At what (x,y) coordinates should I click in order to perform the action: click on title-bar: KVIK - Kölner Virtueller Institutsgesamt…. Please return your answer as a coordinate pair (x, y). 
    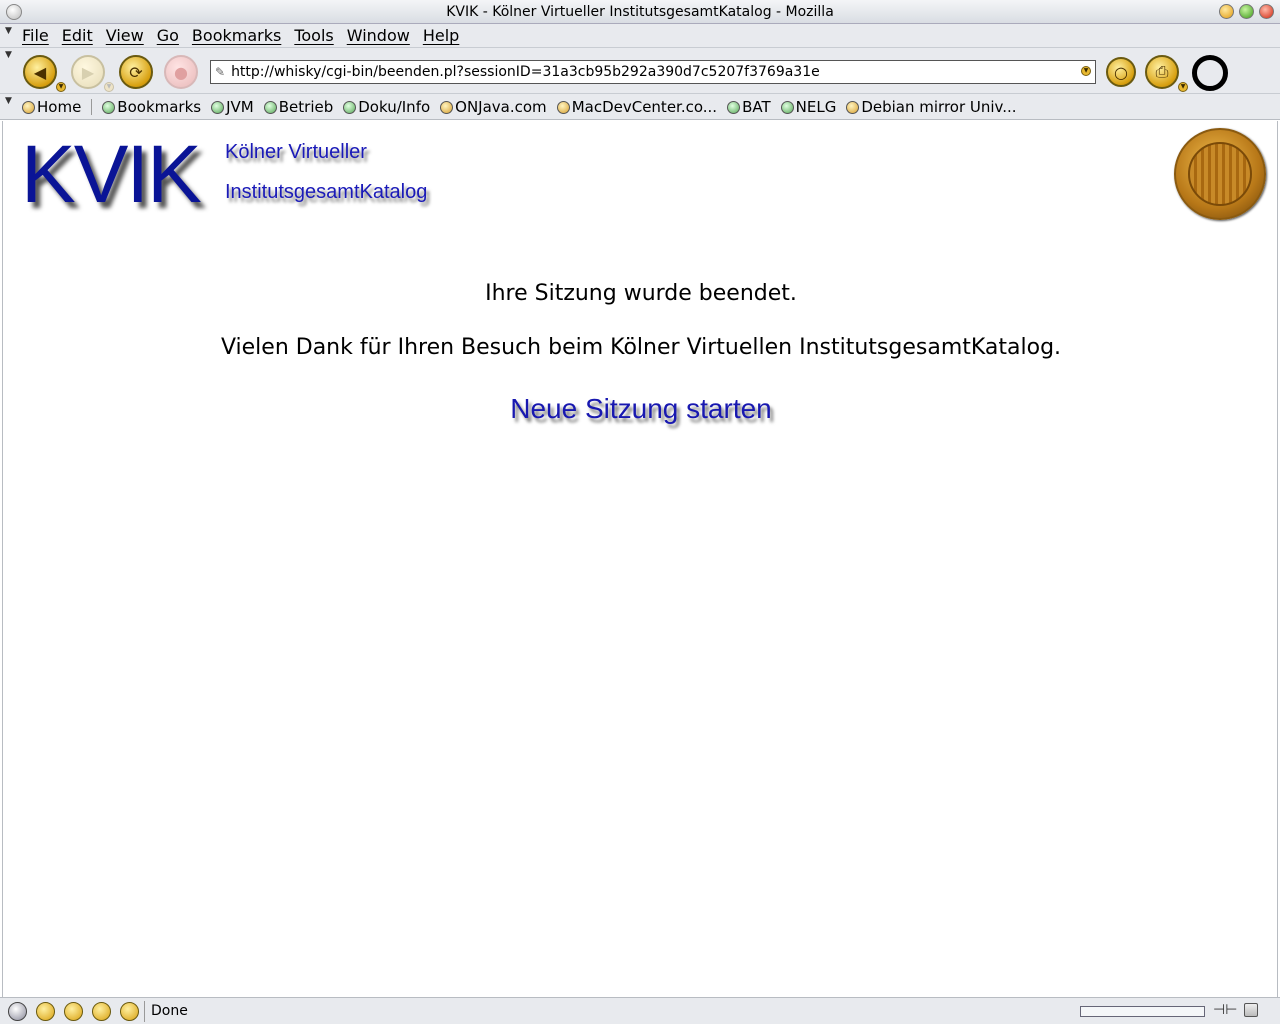
    Looking at the image, I should click on (640, 12).